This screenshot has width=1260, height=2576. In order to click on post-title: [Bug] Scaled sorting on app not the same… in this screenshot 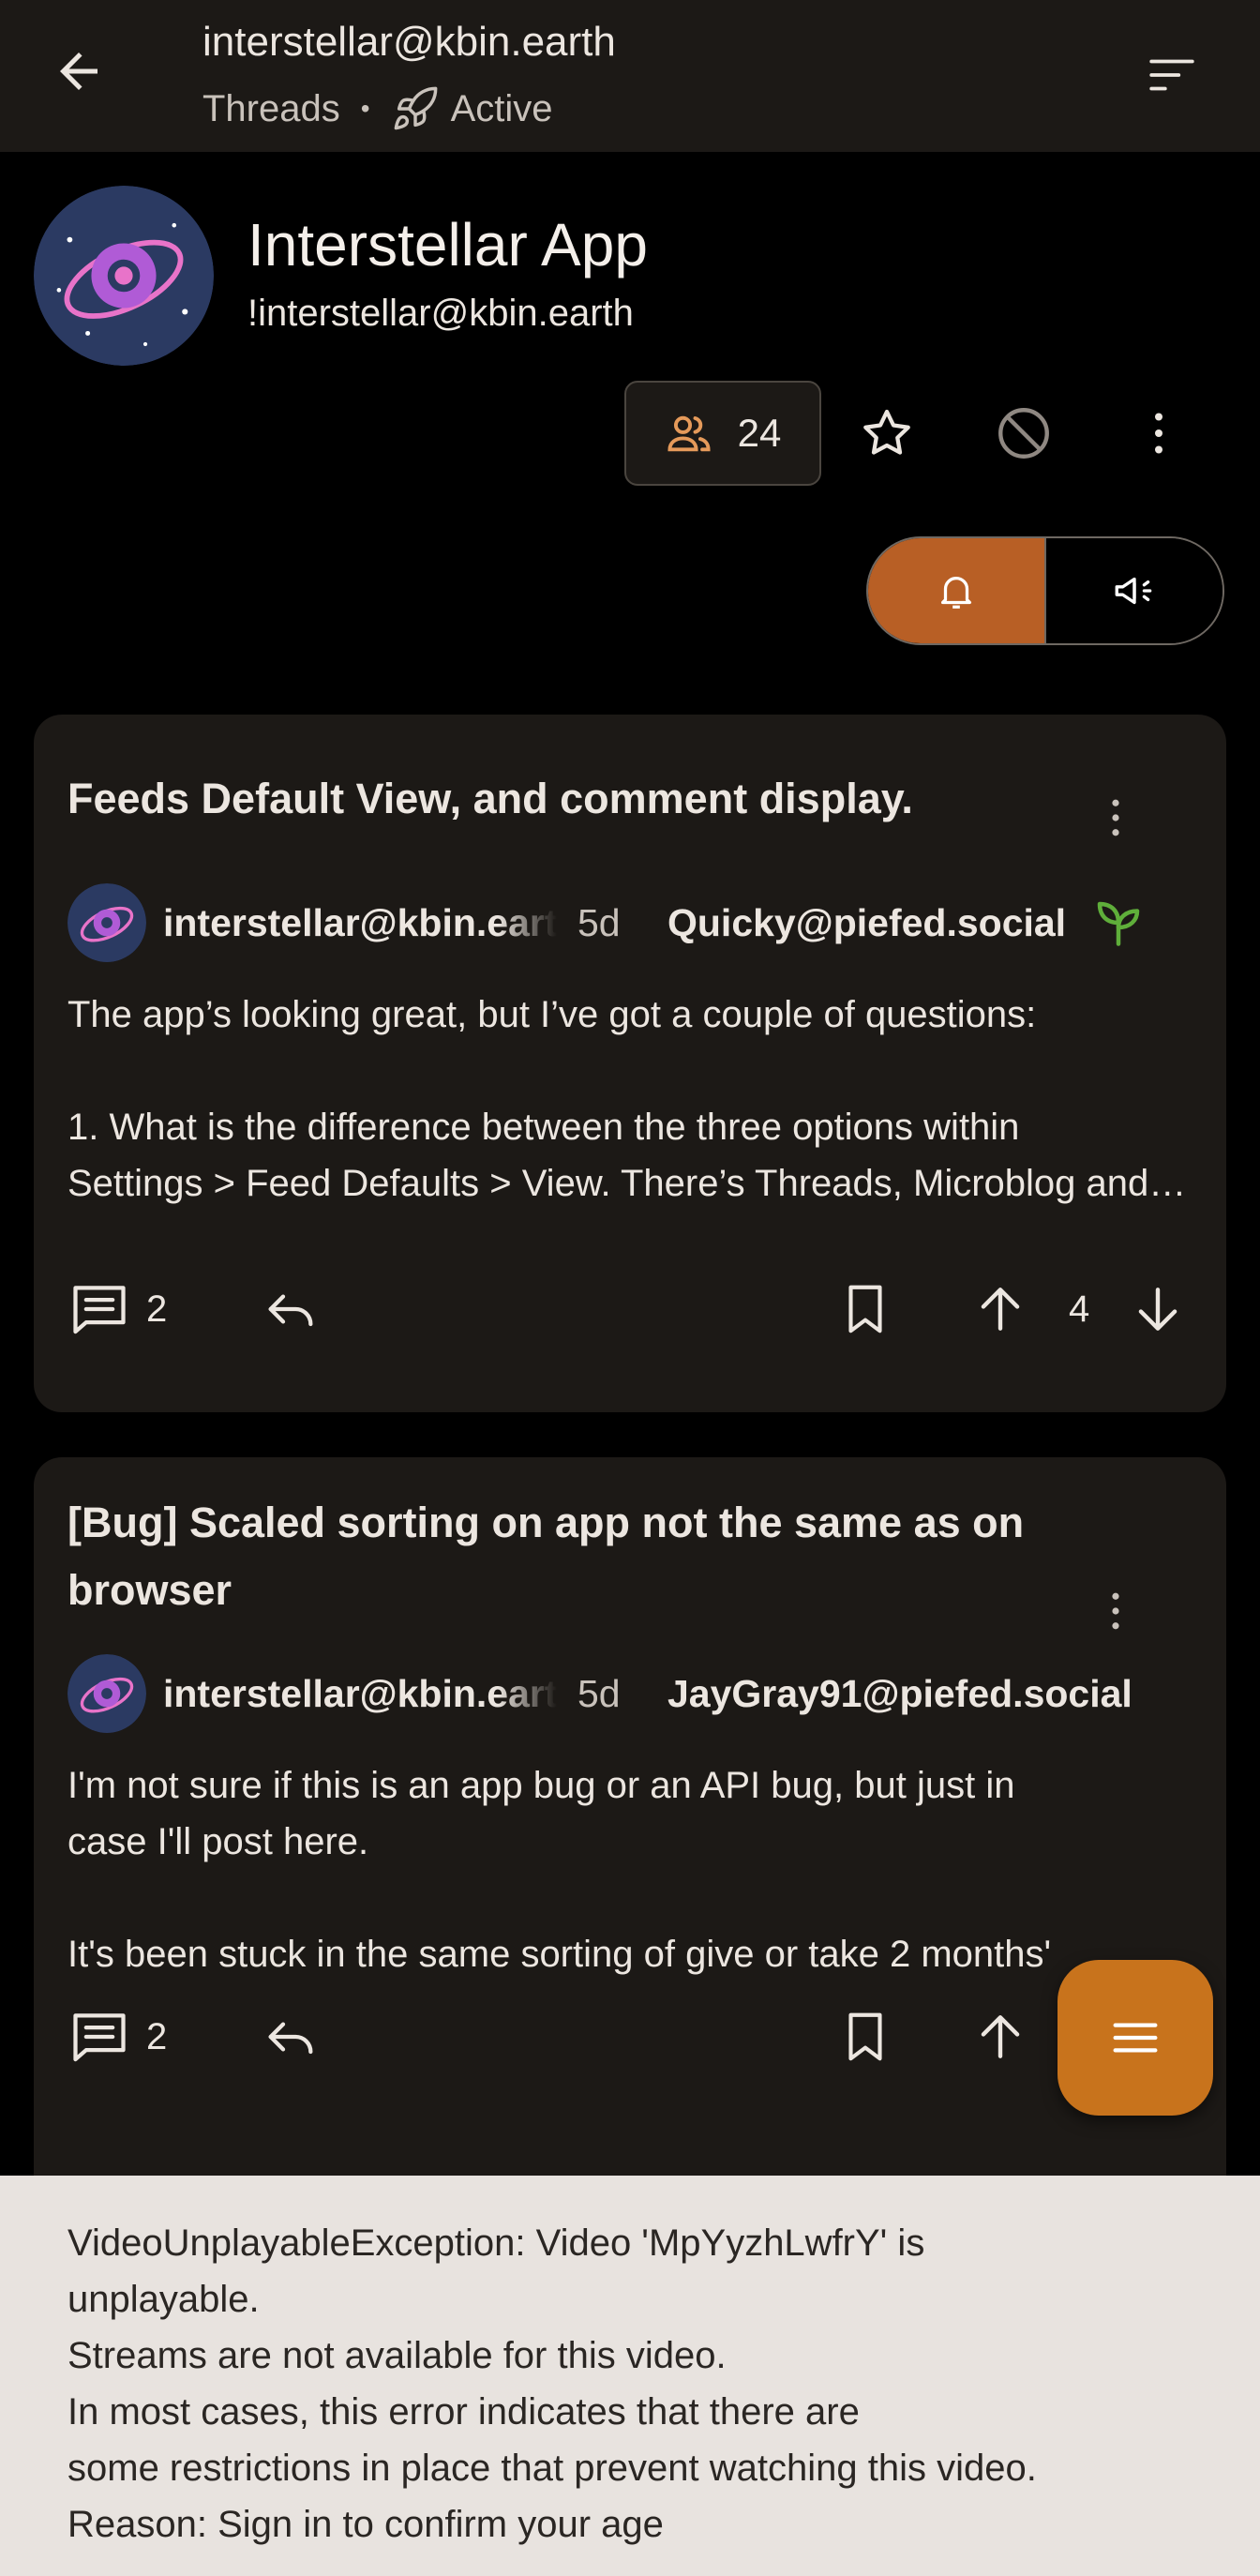, I will do `click(583, 1556)`.